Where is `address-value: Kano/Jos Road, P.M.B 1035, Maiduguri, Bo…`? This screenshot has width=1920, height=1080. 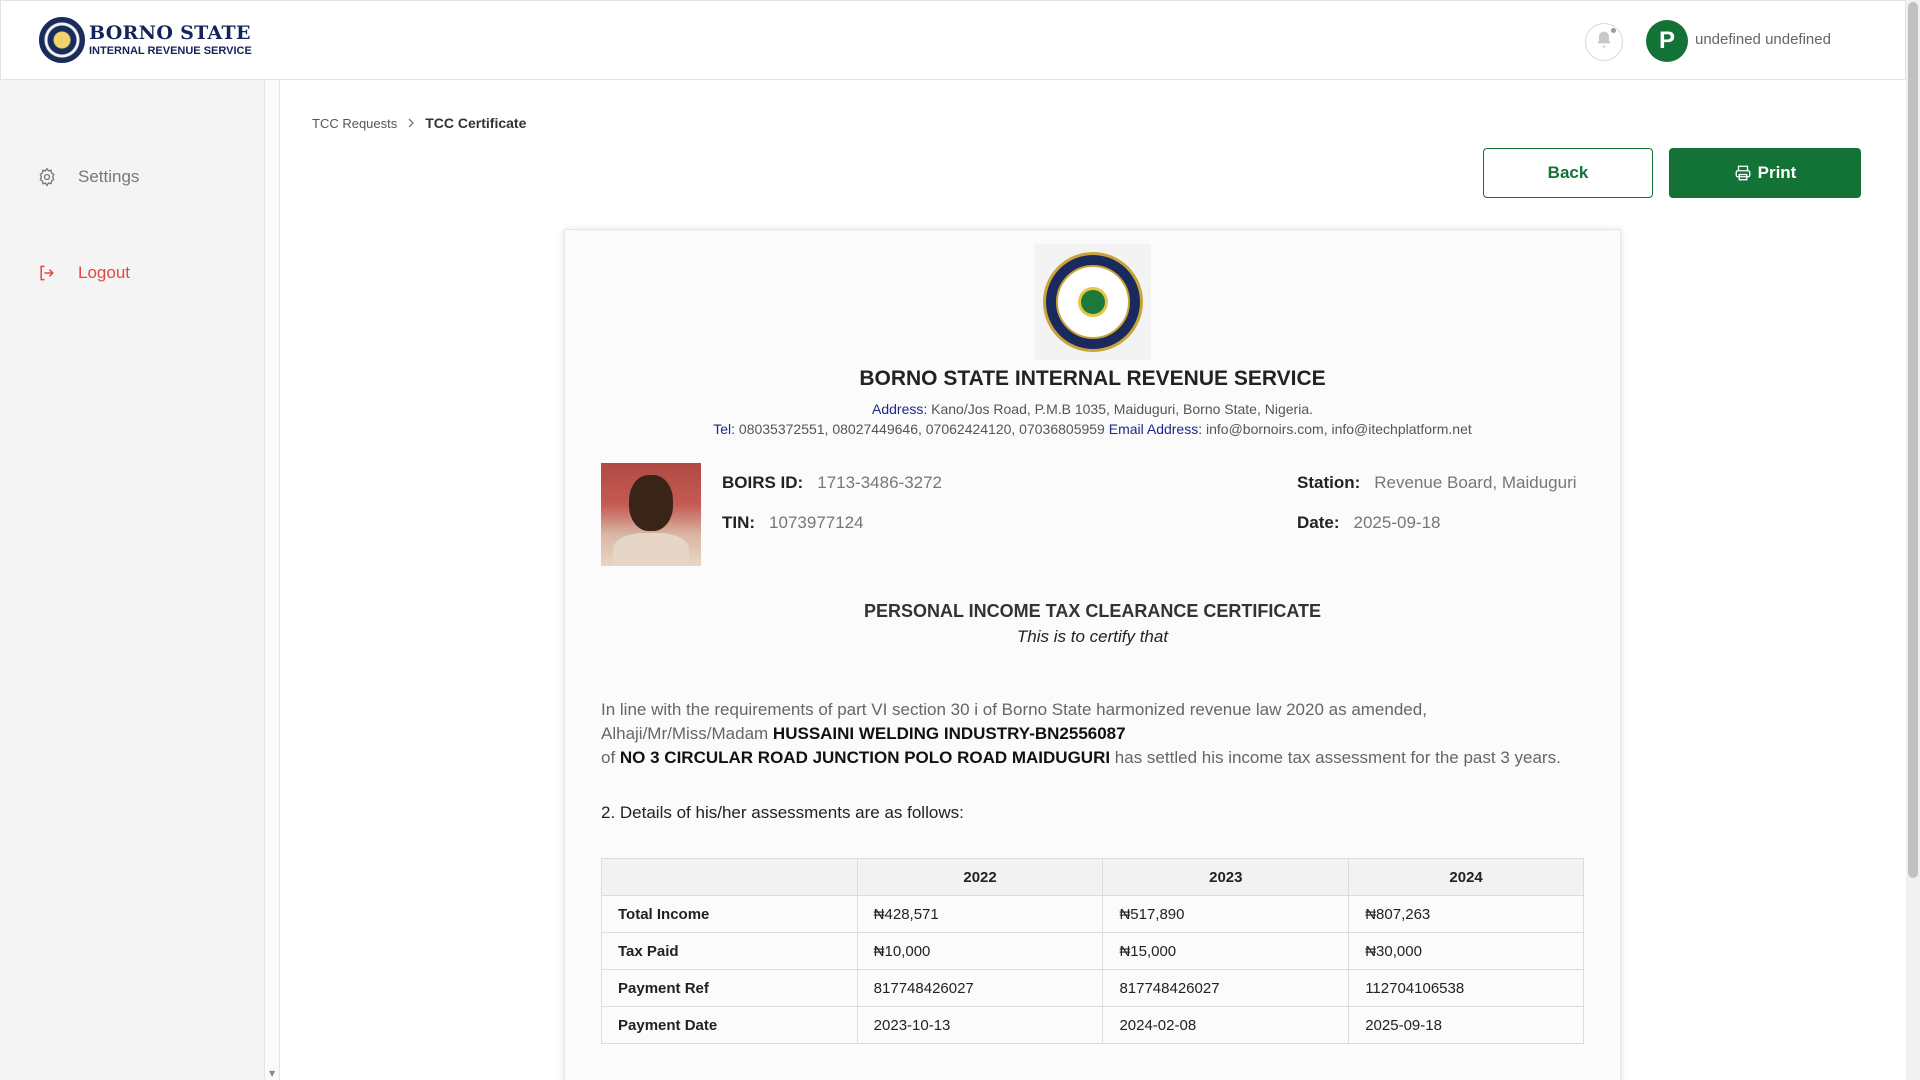 address-value: Kano/Jos Road, P.M.B 1035, Maiduguri, Bo… is located at coordinates (1120, 409).